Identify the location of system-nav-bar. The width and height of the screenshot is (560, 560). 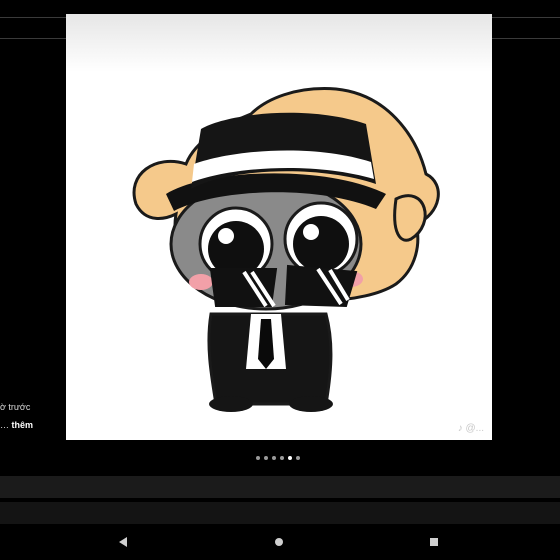
(280, 542).